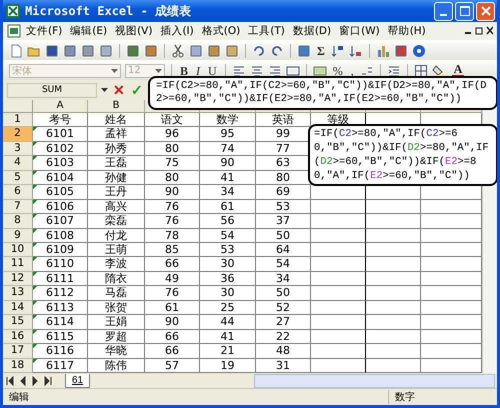 The height and width of the screenshot is (408, 500). What do you see at coordinates (184, 71) in the screenshot?
I see `bold-button: B` at bounding box center [184, 71].